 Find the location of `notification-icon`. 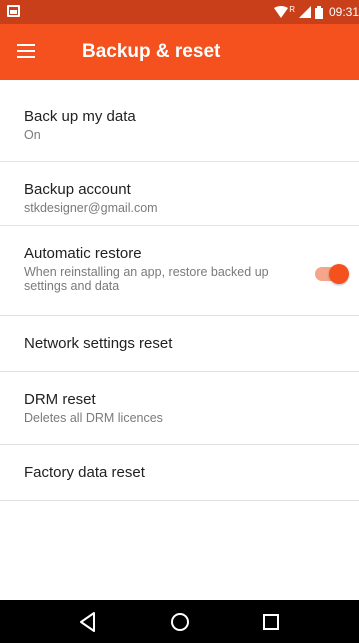

notification-icon is located at coordinates (13, 11).